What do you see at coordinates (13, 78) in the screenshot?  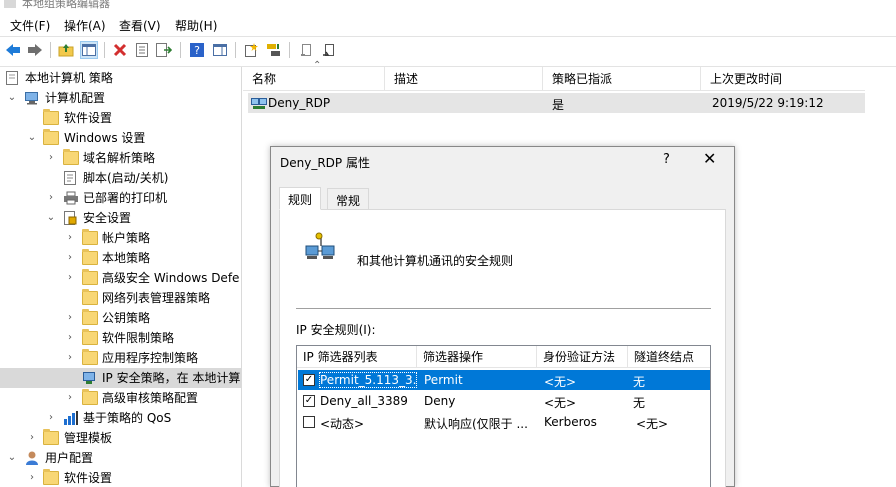 I see `policy-document-icon` at bounding box center [13, 78].